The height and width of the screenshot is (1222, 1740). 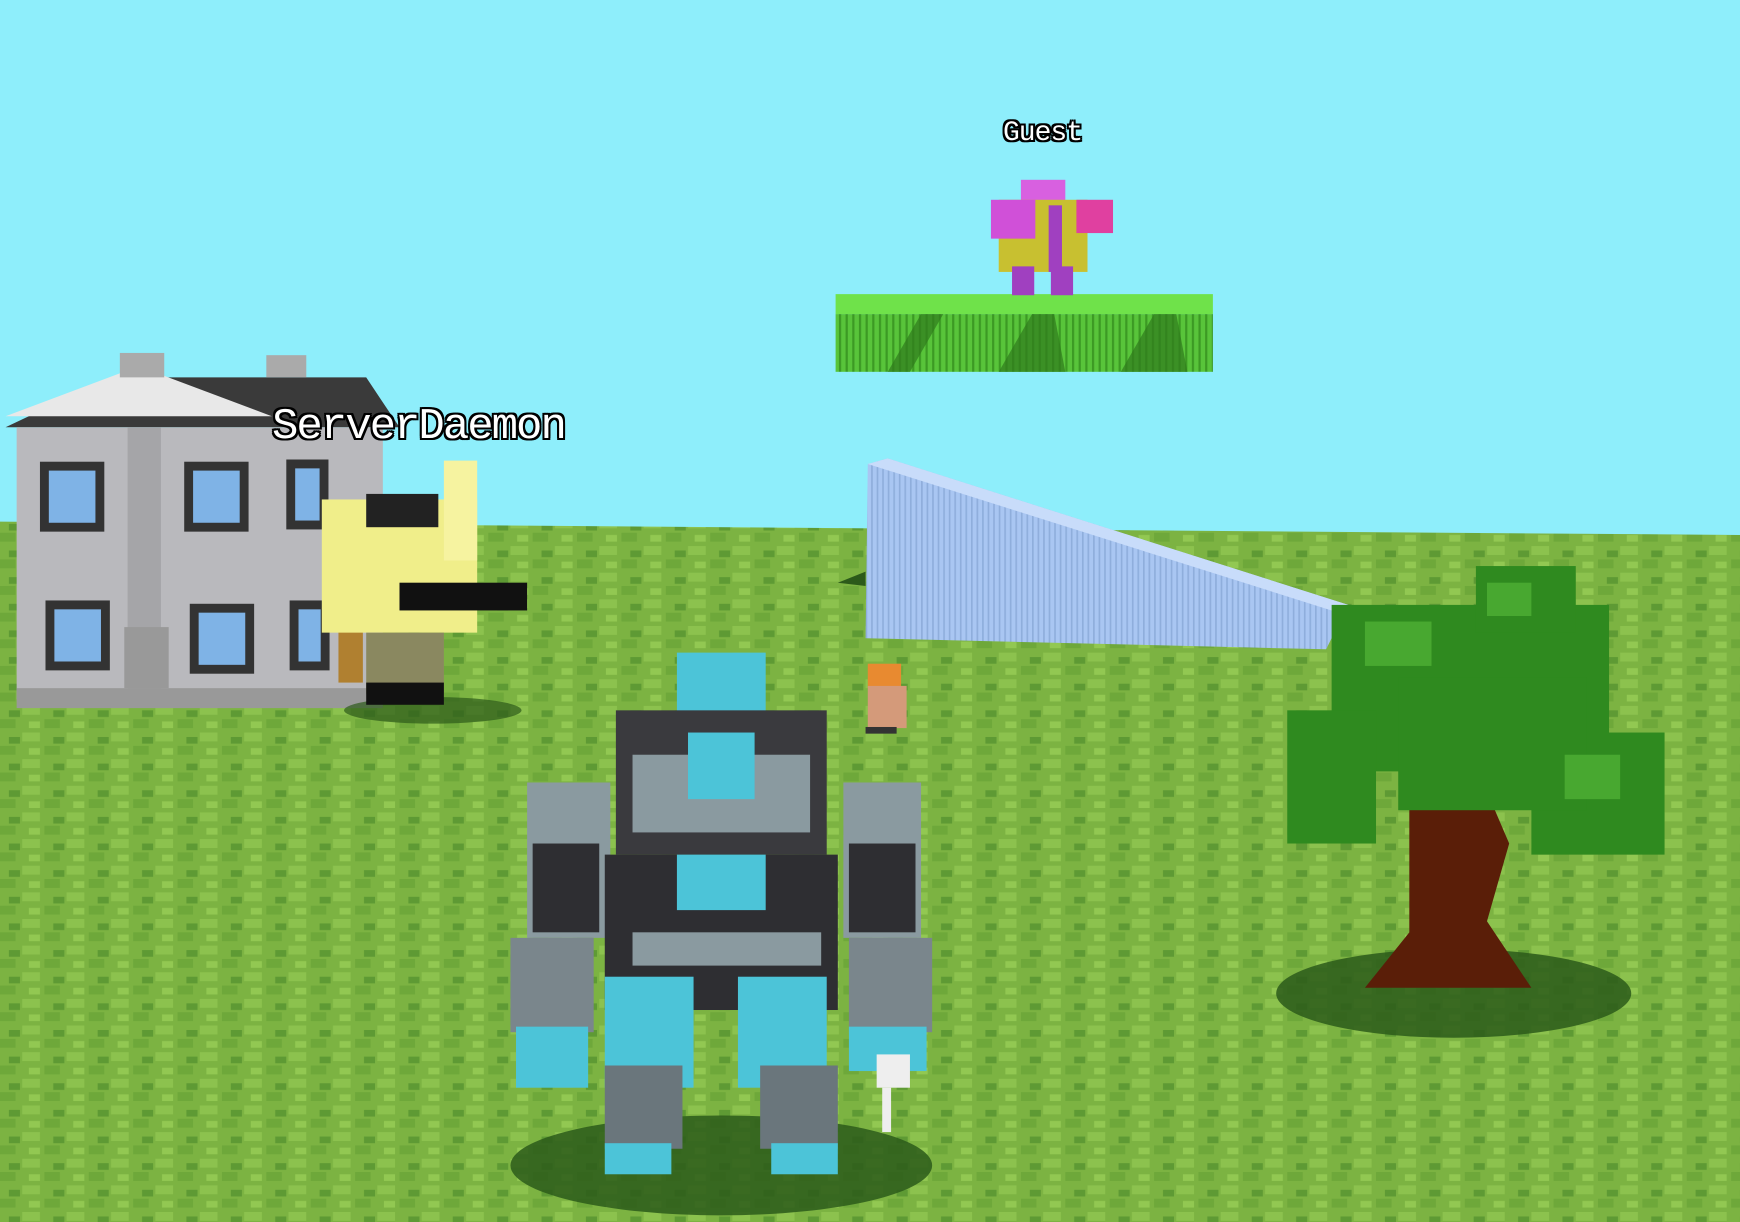 What do you see at coordinates (1024, 333) in the screenshot?
I see `floating-platform` at bounding box center [1024, 333].